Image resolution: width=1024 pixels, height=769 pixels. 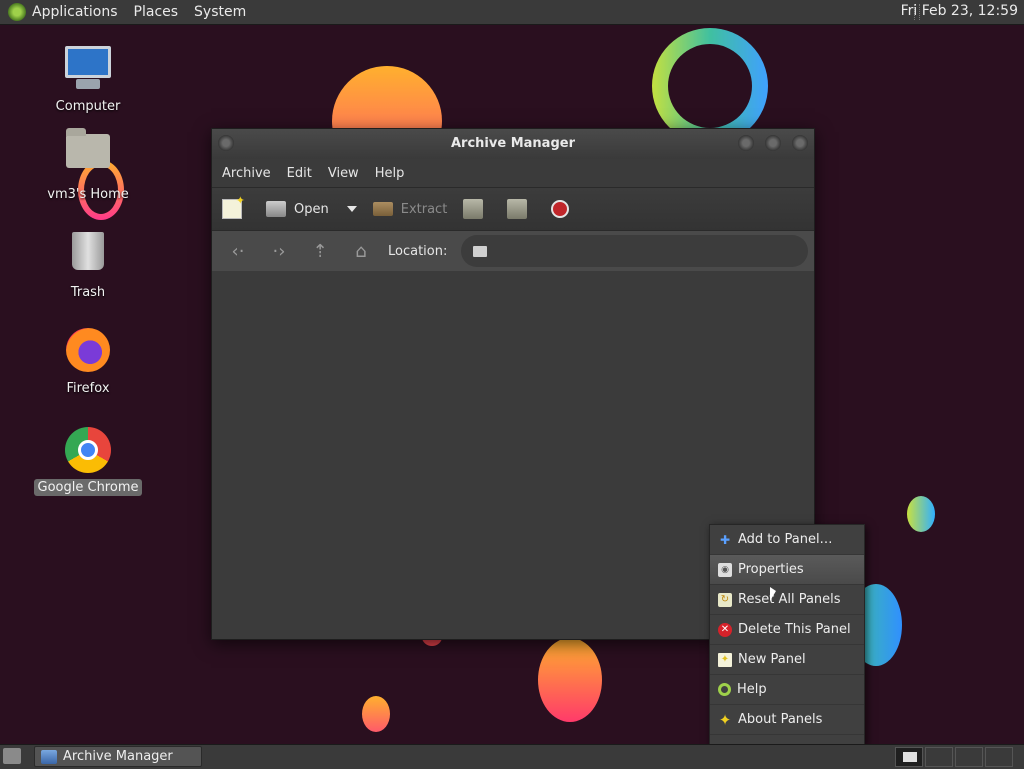 I want to click on menu-item-label: Help, so click(x=752, y=689).